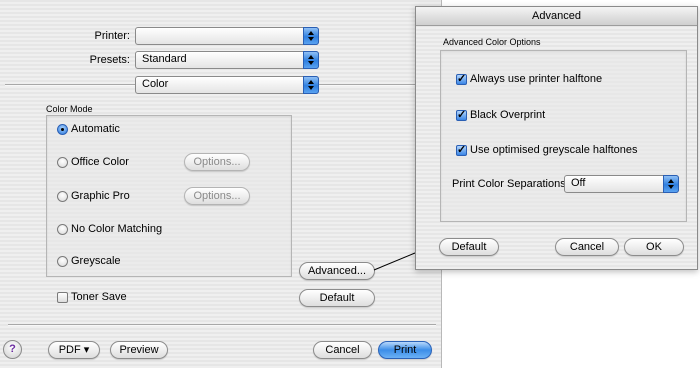 The image size is (700, 368). What do you see at coordinates (654, 247) in the screenshot?
I see `advanced-ok-button: OK` at bounding box center [654, 247].